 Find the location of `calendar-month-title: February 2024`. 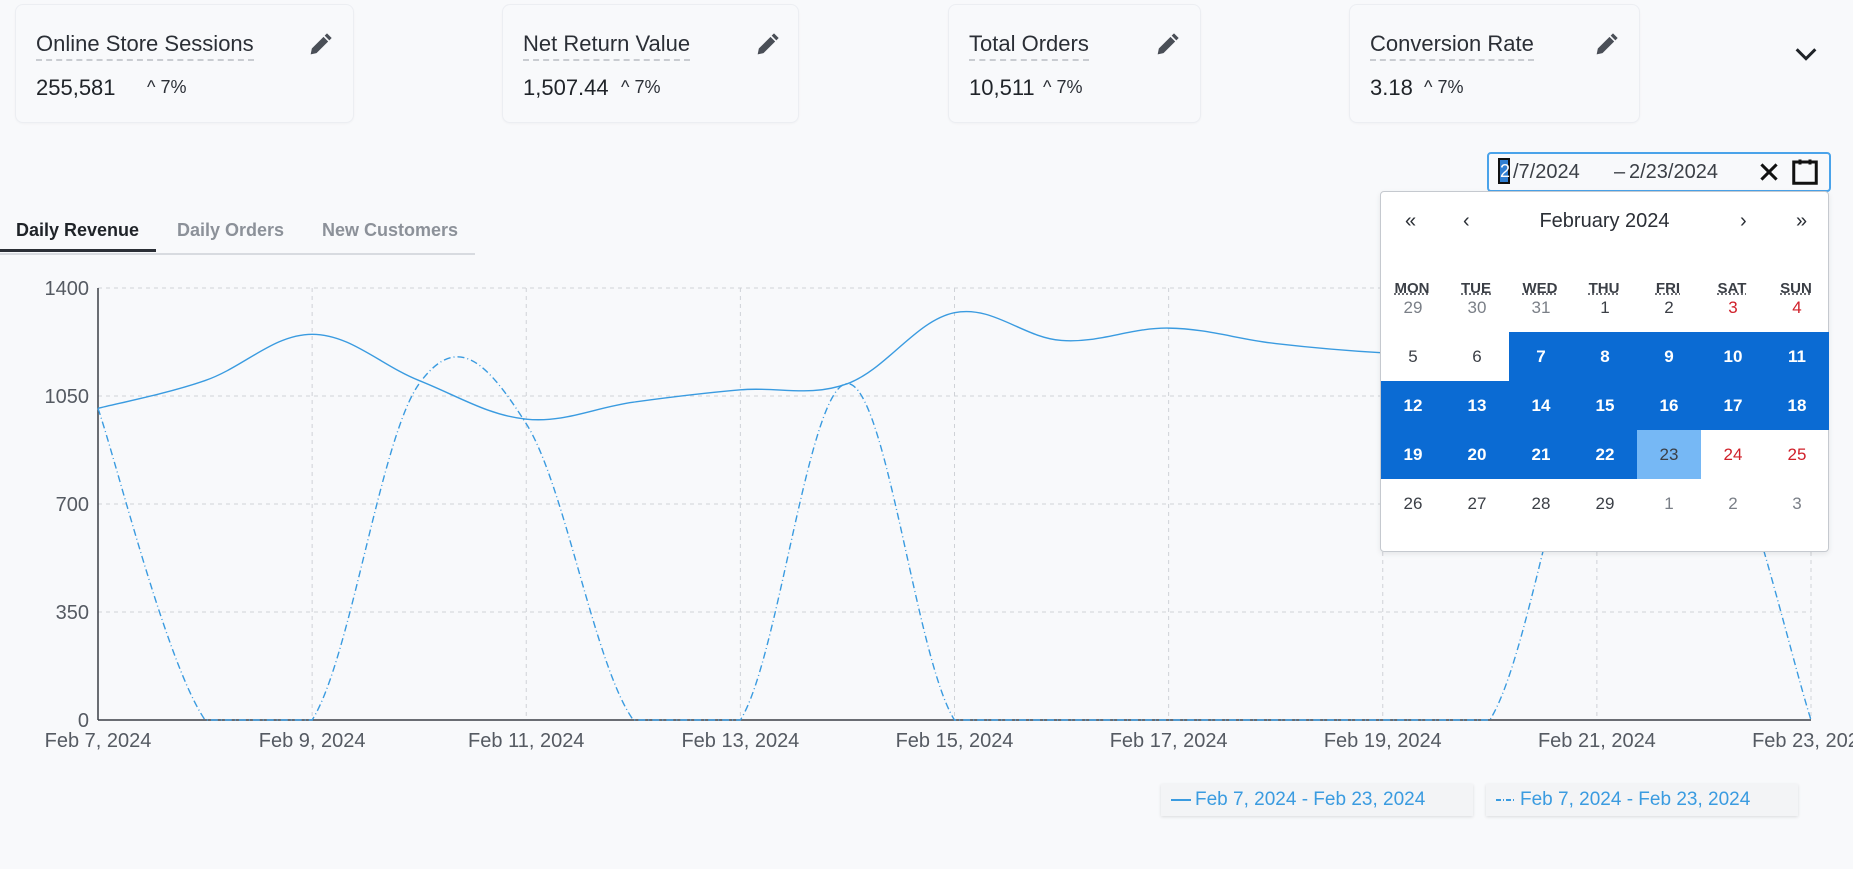

calendar-month-title: February 2024 is located at coordinates (1604, 221).